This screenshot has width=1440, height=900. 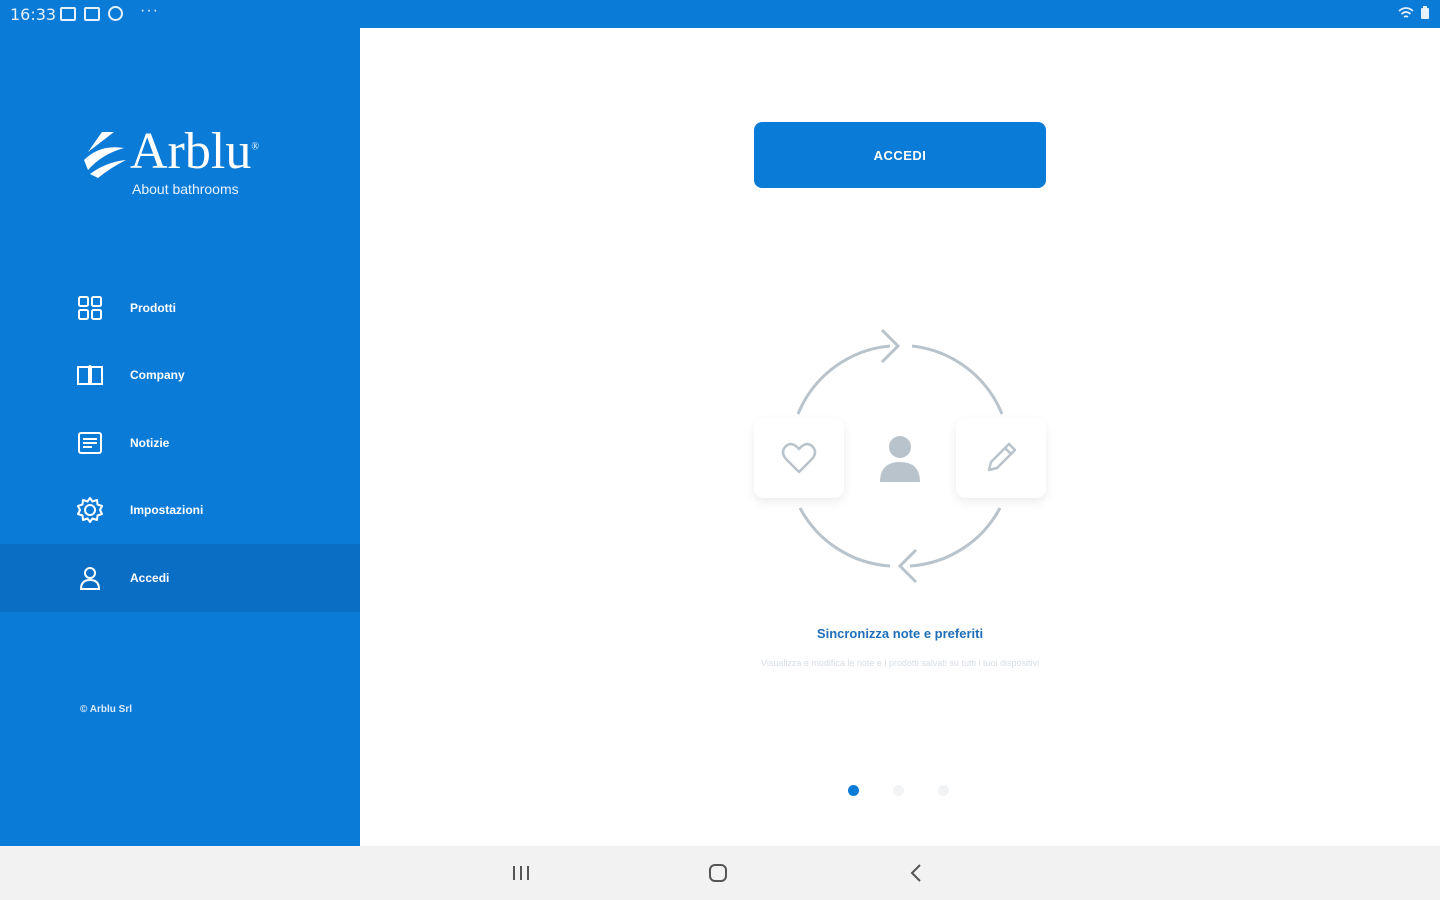 What do you see at coordinates (90, 375) in the screenshot?
I see `book-icon` at bounding box center [90, 375].